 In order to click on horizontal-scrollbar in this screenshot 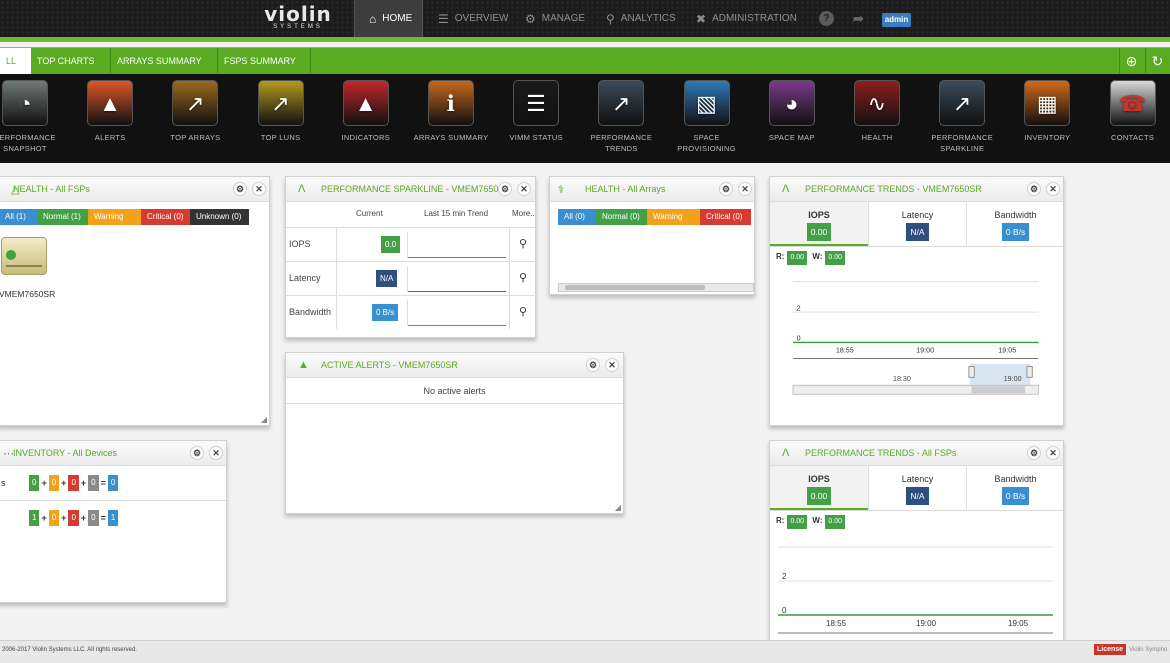, I will do `click(656, 287)`.